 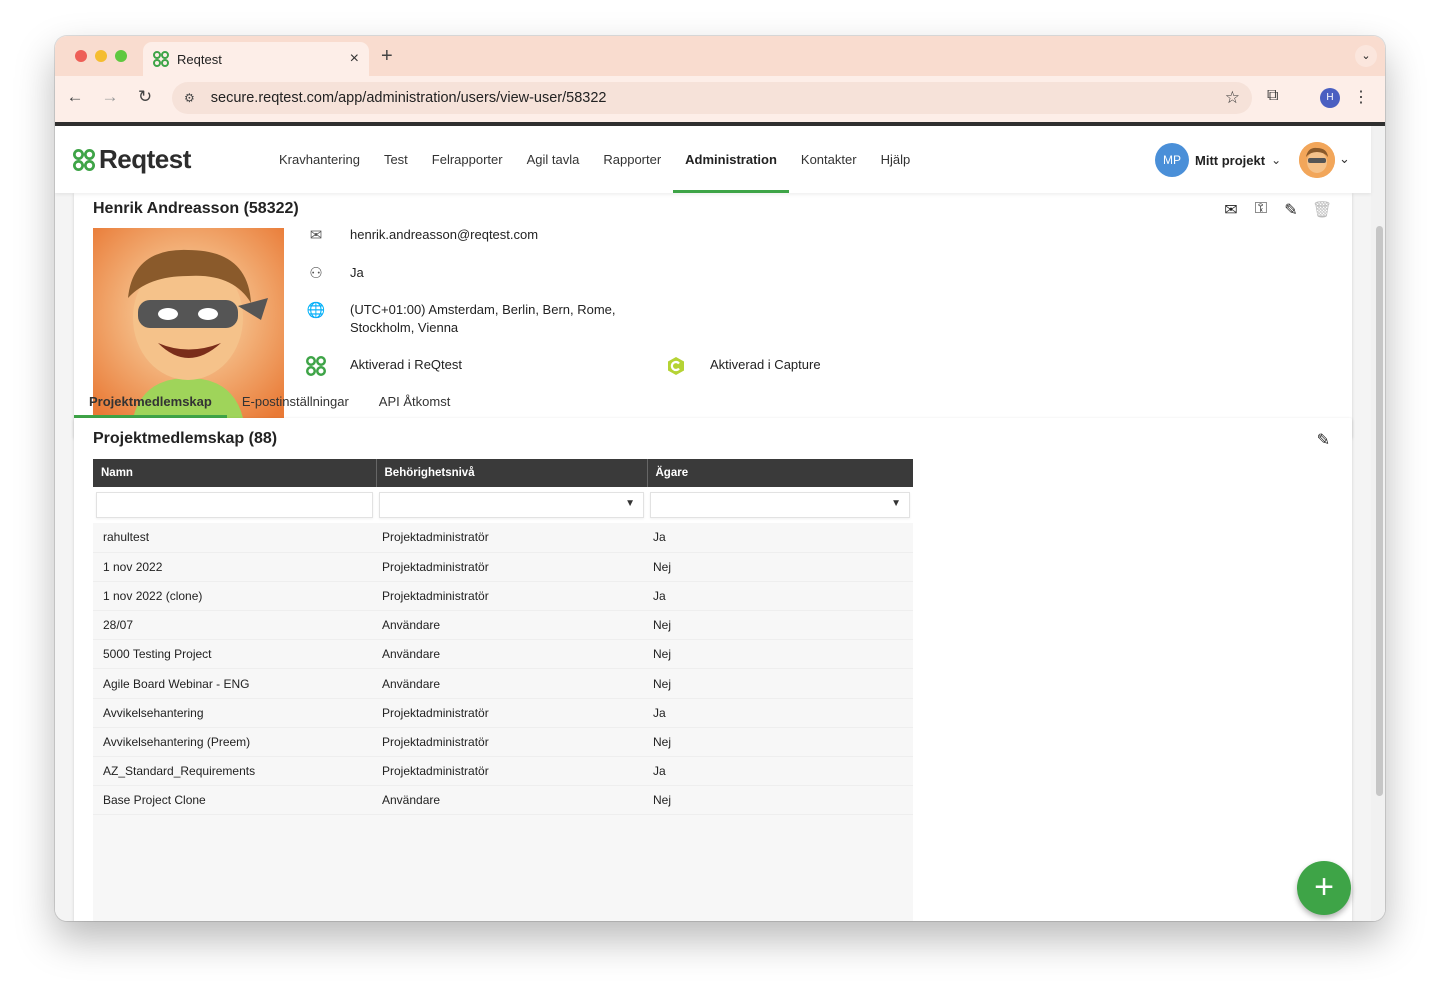 What do you see at coordinates (84, 159) in the screenshot?
I see `reqtest-logo-icon` at bounding box center [84, 159].